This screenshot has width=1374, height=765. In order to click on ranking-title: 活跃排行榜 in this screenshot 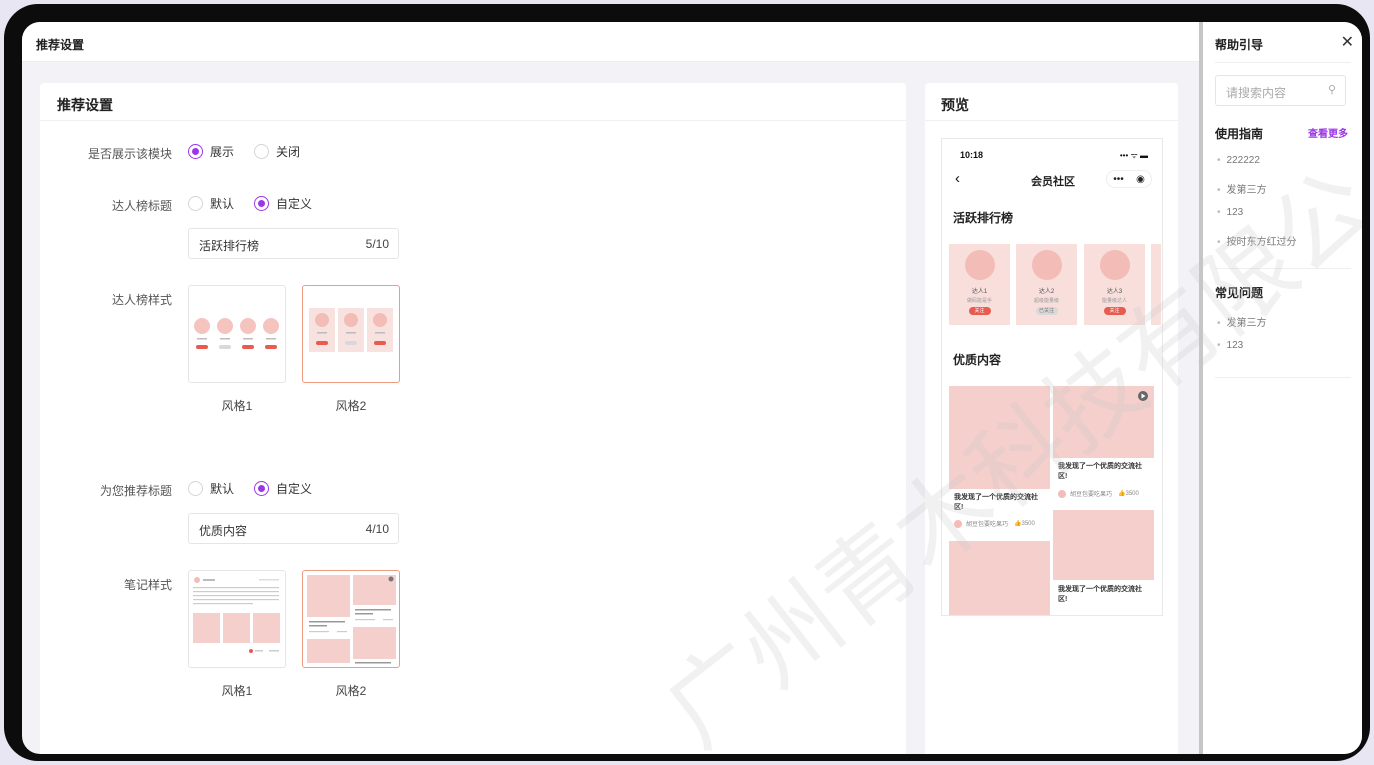, I will do `click(983, 218)`.